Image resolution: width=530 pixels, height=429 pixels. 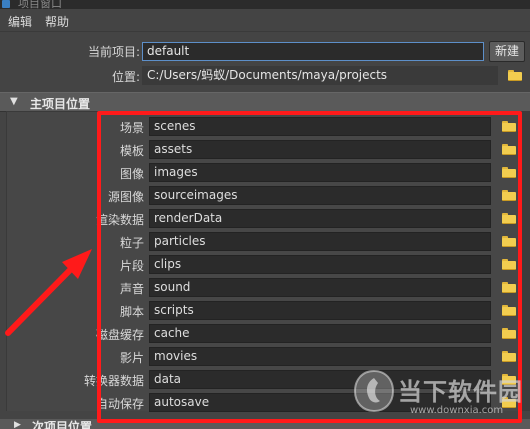 What do you see at coordinates (125, 77) in the screenshot?
I see `location-label: 位置:` at bounding box center [125, 77].